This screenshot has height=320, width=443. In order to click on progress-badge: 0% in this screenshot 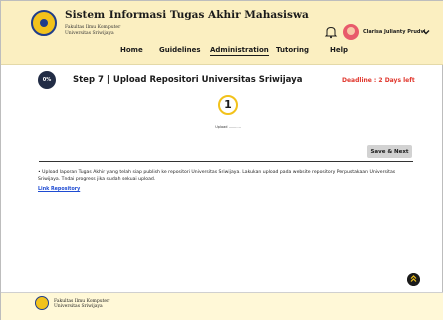, I will do `click(47, 80)`.